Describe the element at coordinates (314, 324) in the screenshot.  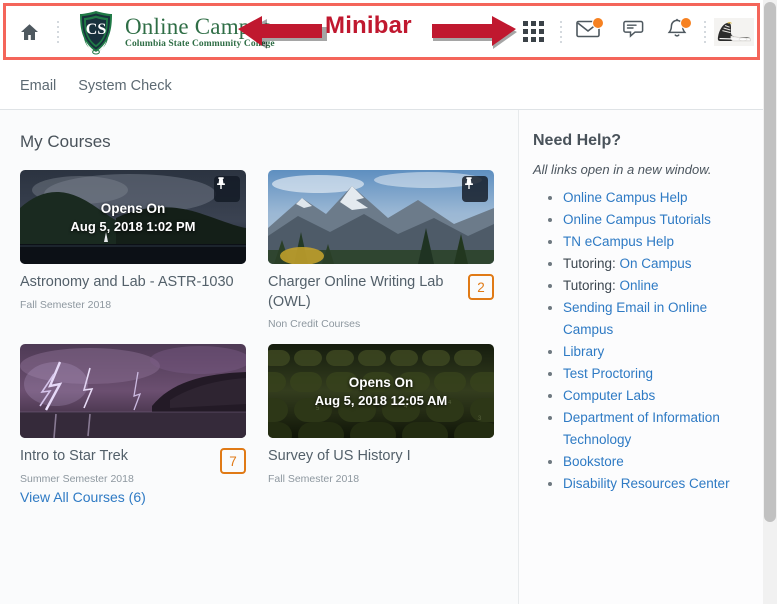
I see `course-semester: Non Credit Courses` at that location.